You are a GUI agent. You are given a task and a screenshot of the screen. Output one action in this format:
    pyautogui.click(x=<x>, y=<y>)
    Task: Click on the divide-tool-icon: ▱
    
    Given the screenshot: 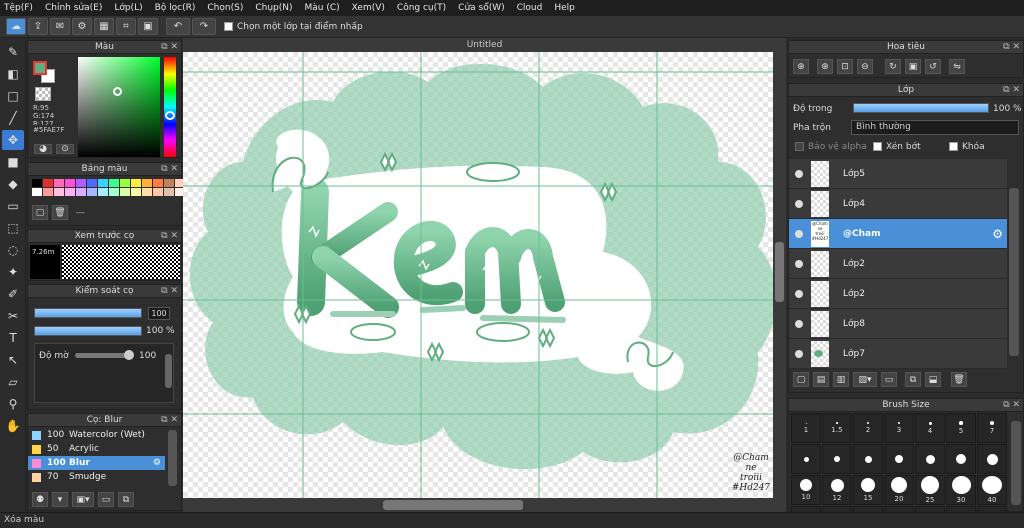 What is the action you would take?
    pyautogui.click(x=13, y=382)
    